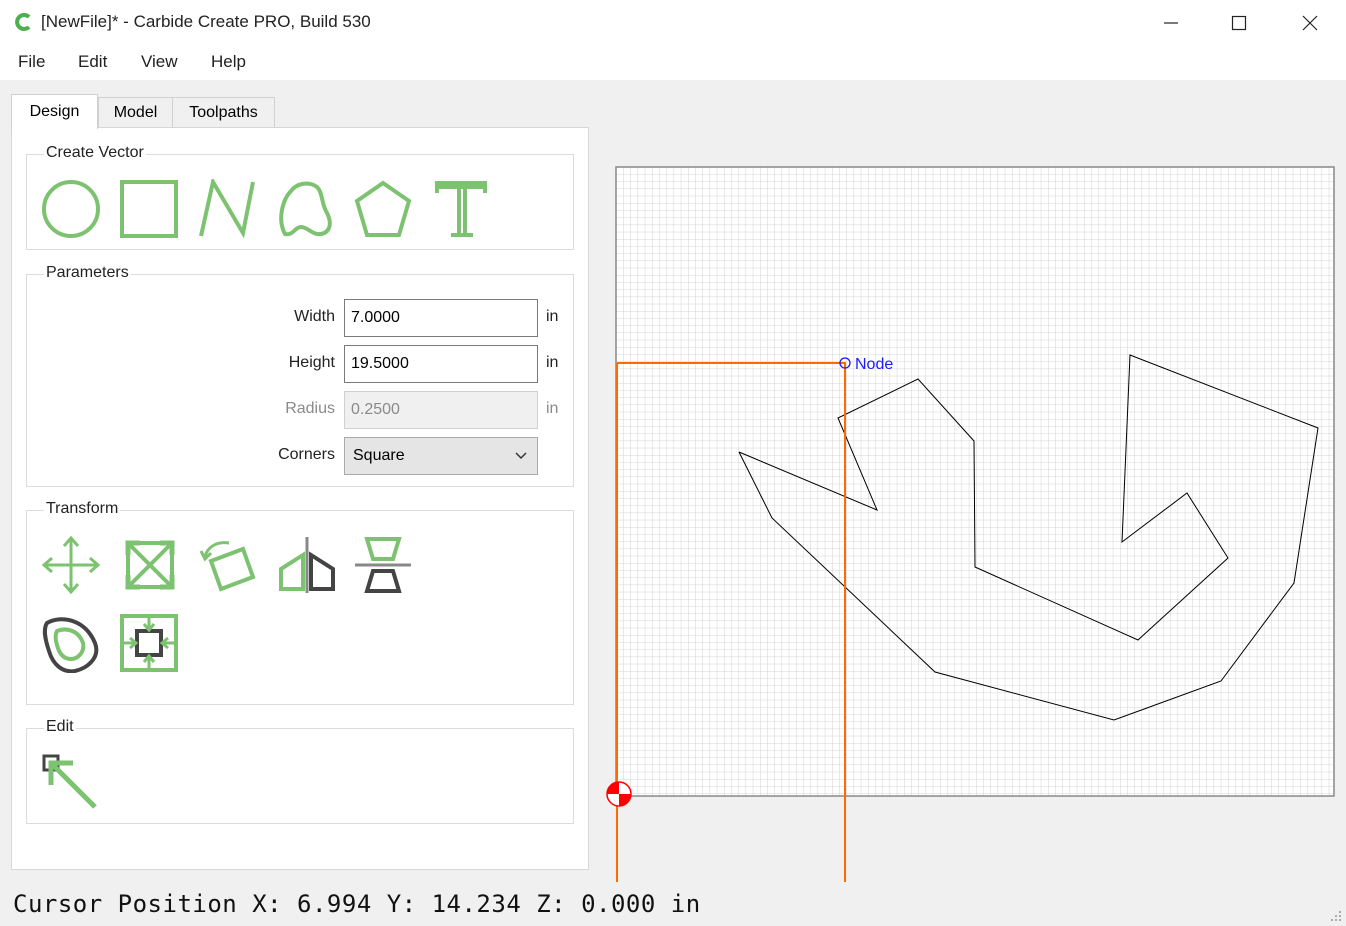 The image size is (1346, 926). I want to click on width-label: Width, so click(314, 316).